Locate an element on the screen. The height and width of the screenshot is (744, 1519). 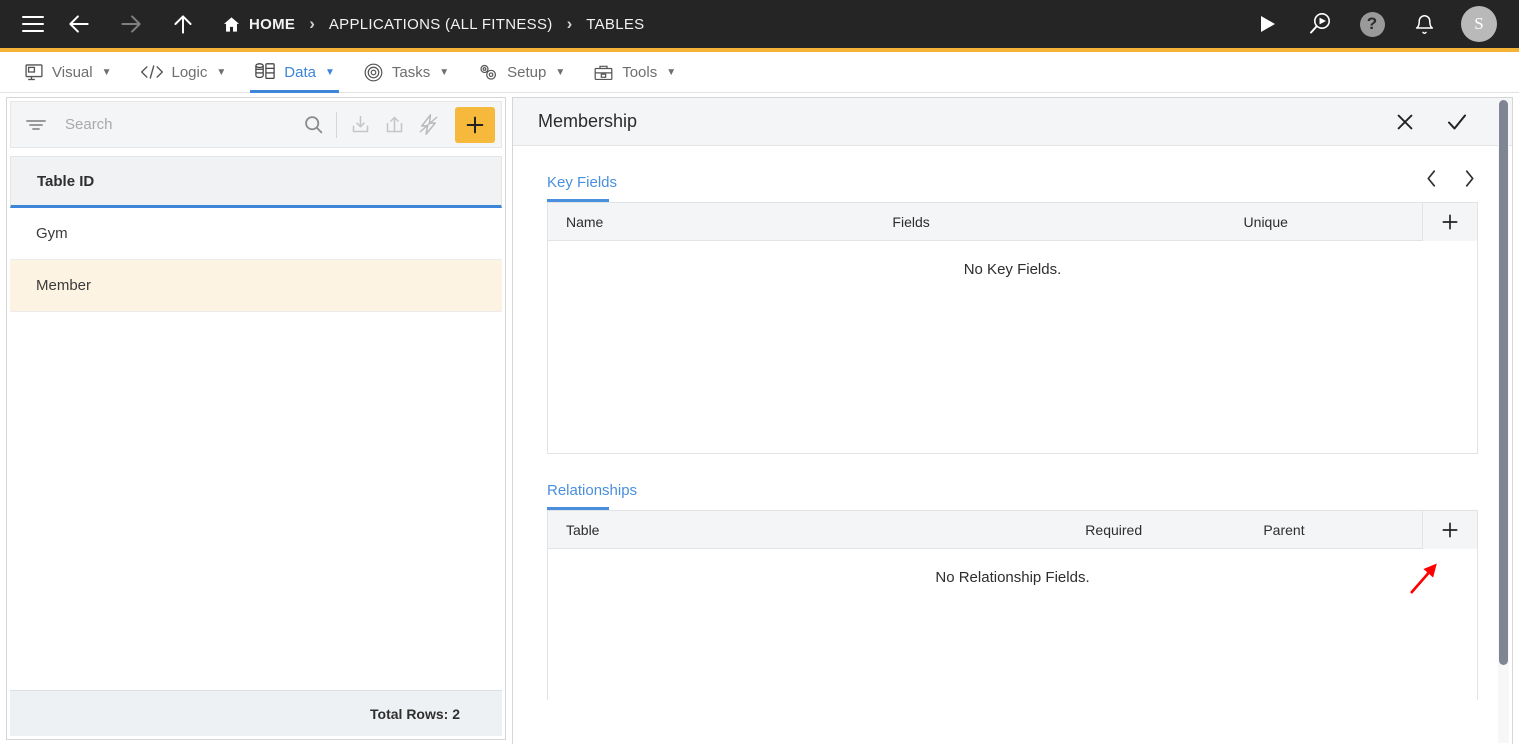
gears-icon is located at coordinates (488, 72).